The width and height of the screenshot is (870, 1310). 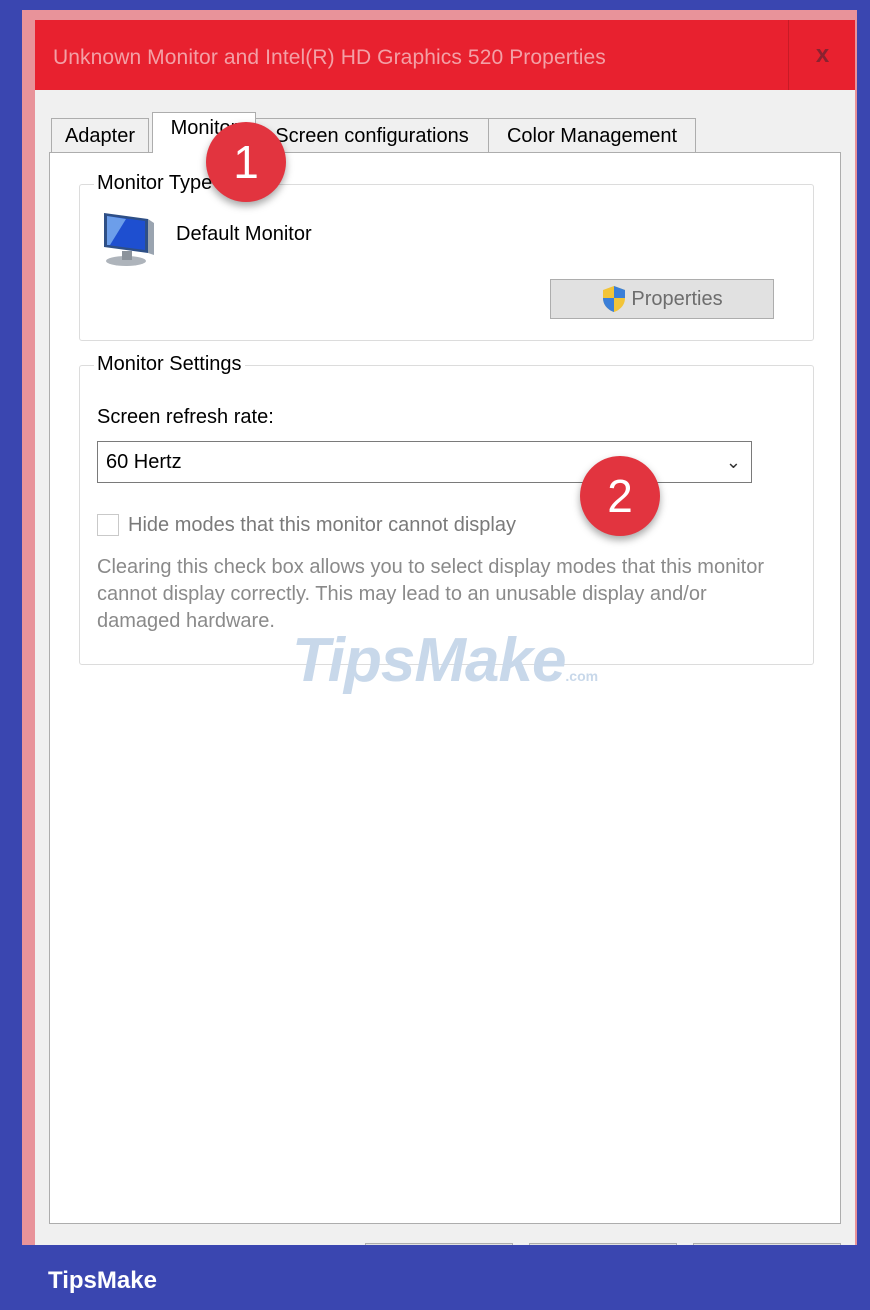 I want to click on monitor-icon, so click(x=129, y=239).